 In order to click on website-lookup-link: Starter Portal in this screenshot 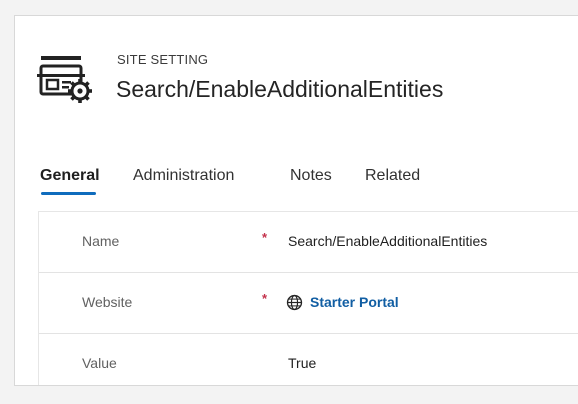, I will do `click(342, 302)`.